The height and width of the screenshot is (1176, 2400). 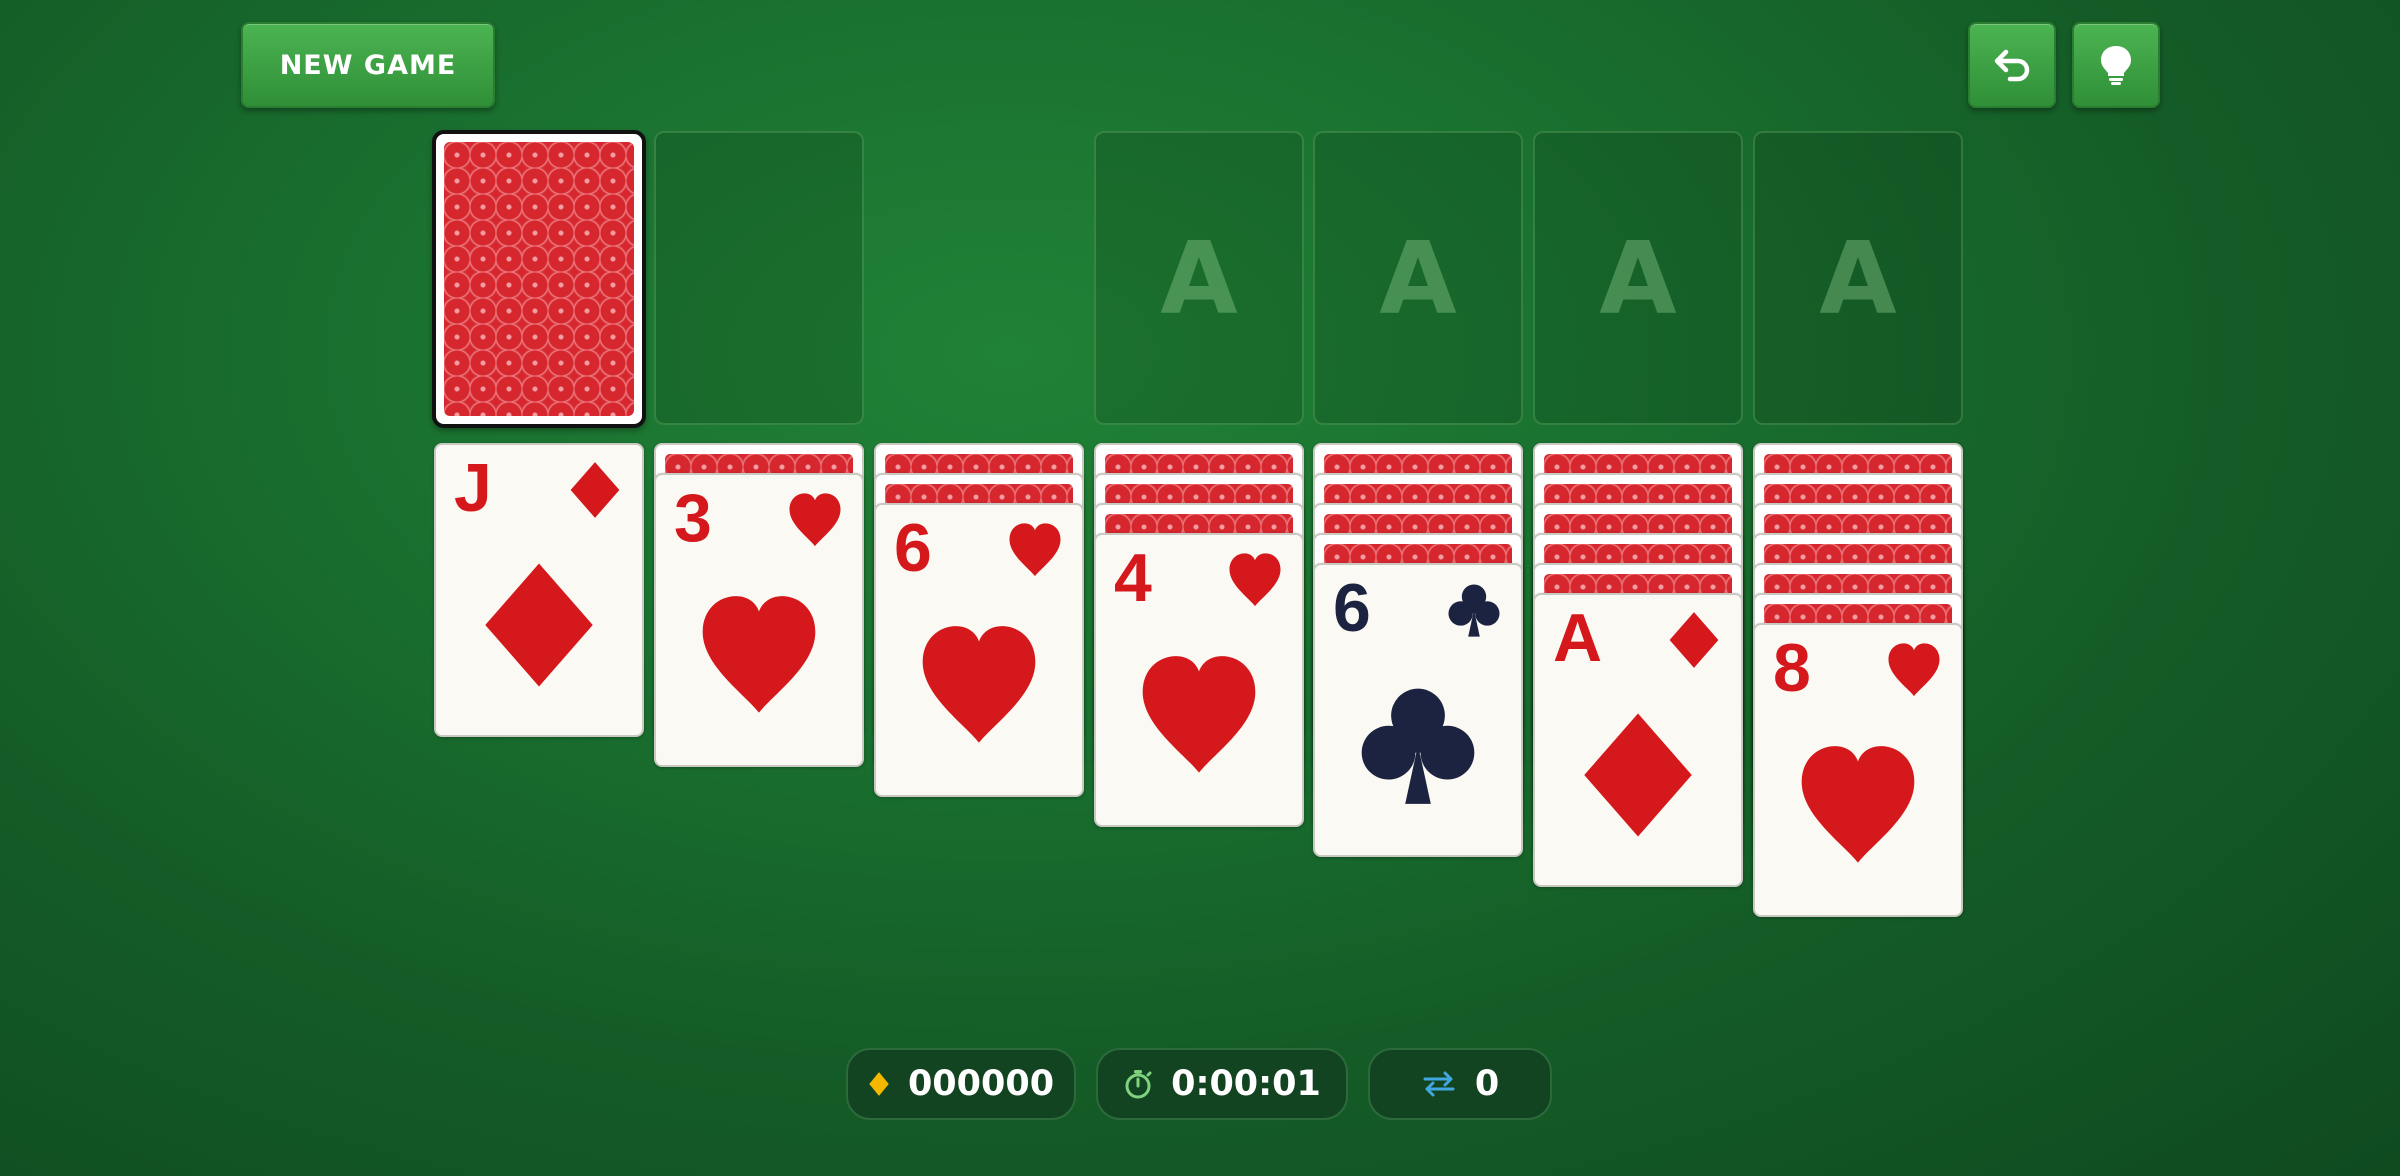 I want to click on lightbulb-icon, so click(x=2116, y=65).